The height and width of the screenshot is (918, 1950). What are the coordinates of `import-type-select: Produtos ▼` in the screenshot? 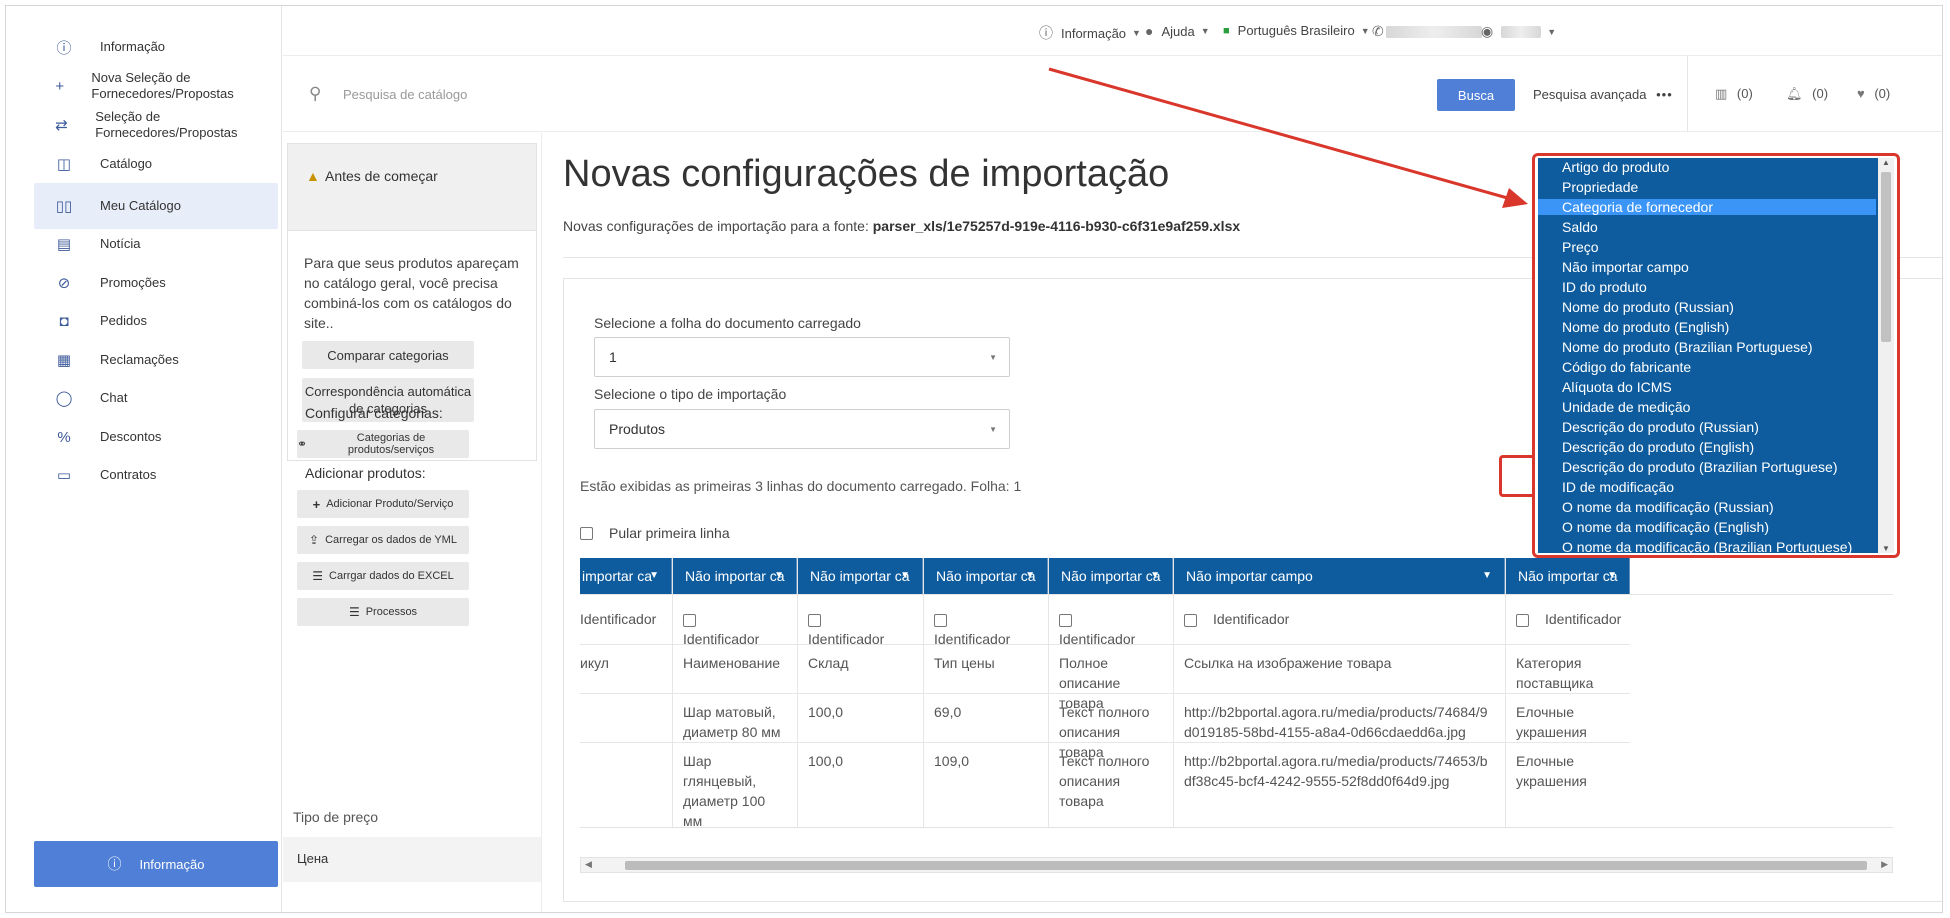 It's located at (802, 429).